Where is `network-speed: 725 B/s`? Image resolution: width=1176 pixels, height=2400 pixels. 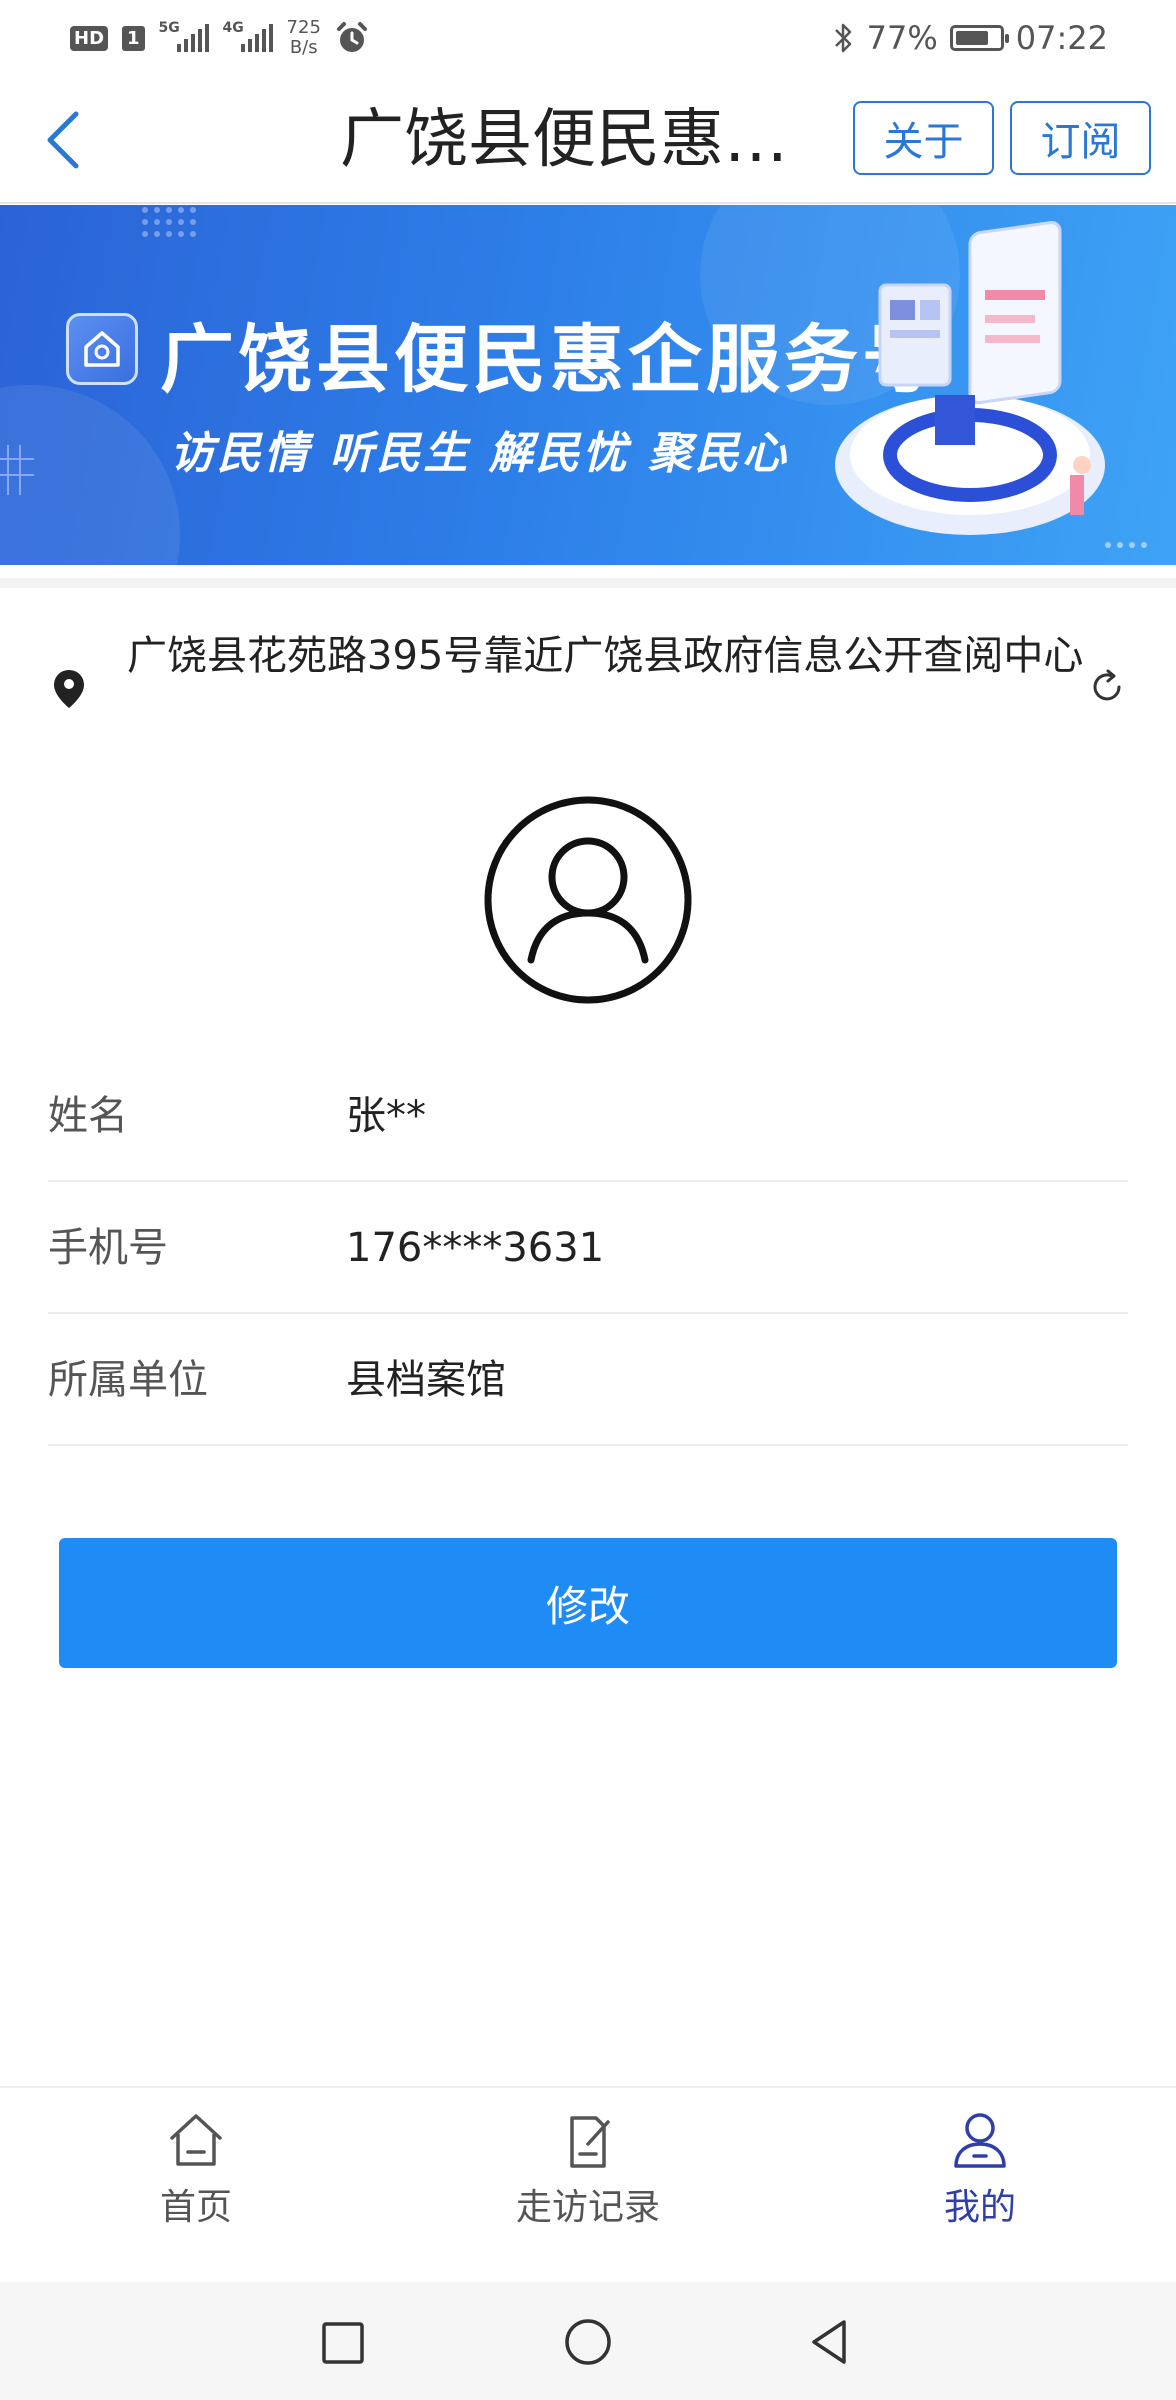
network-speed: 725 B/s is located at coordinates (304, 38).